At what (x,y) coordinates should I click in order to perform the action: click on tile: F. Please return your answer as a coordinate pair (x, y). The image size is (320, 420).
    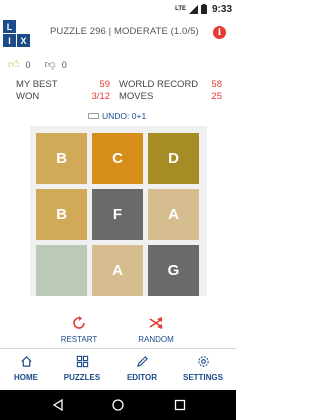
    Looking at the image, I should click on (117, 214).